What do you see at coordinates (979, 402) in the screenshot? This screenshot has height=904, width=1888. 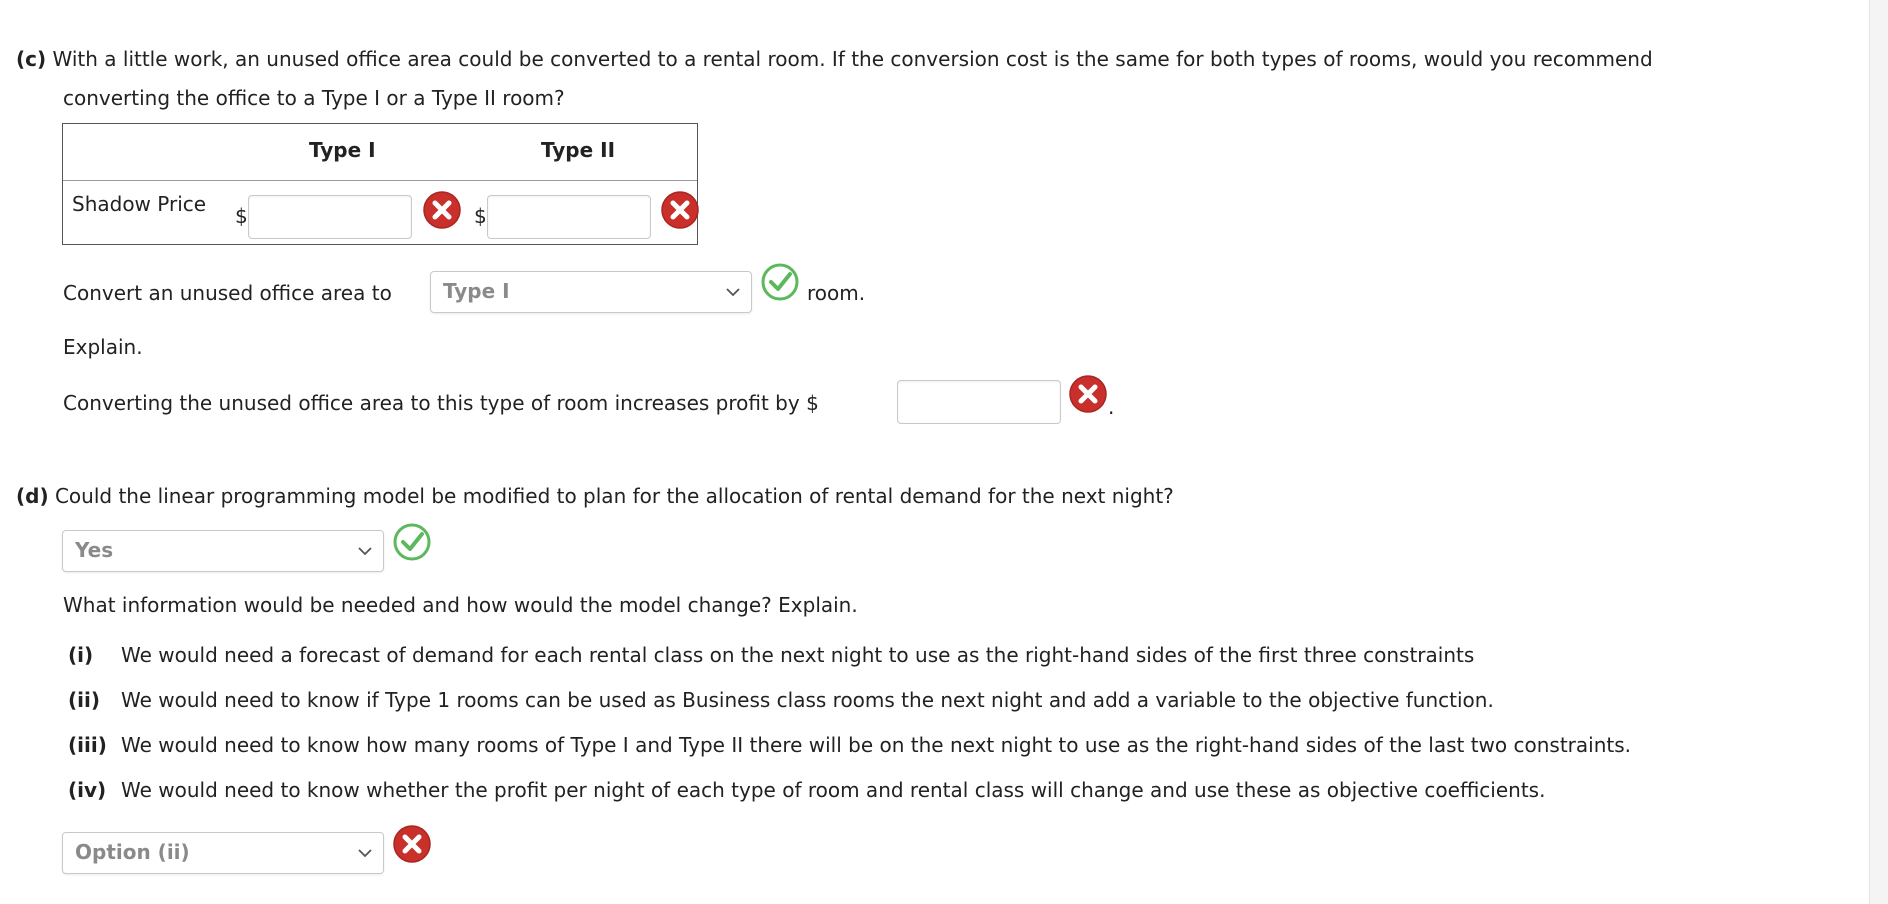 I see `profit-increase-input` at bounding box center [979, 402].